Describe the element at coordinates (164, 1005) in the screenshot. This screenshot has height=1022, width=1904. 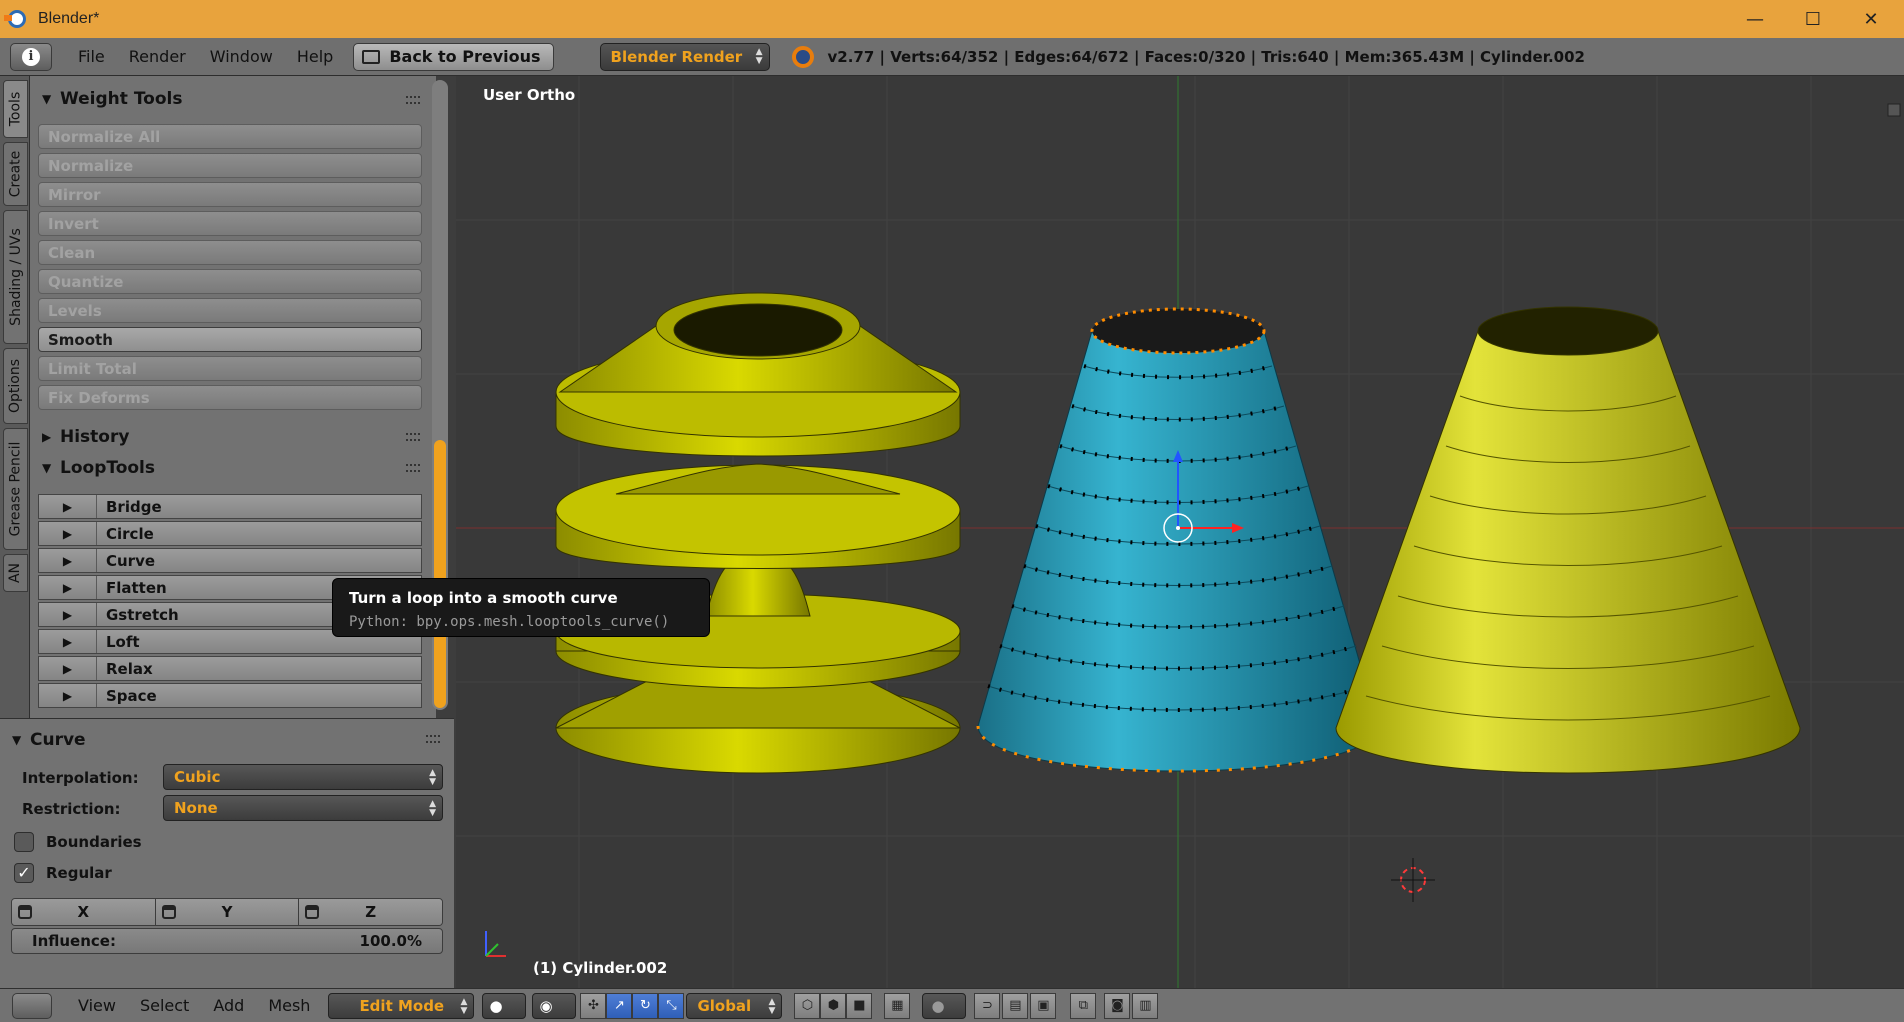
I see `menu-select: Select` at that location.